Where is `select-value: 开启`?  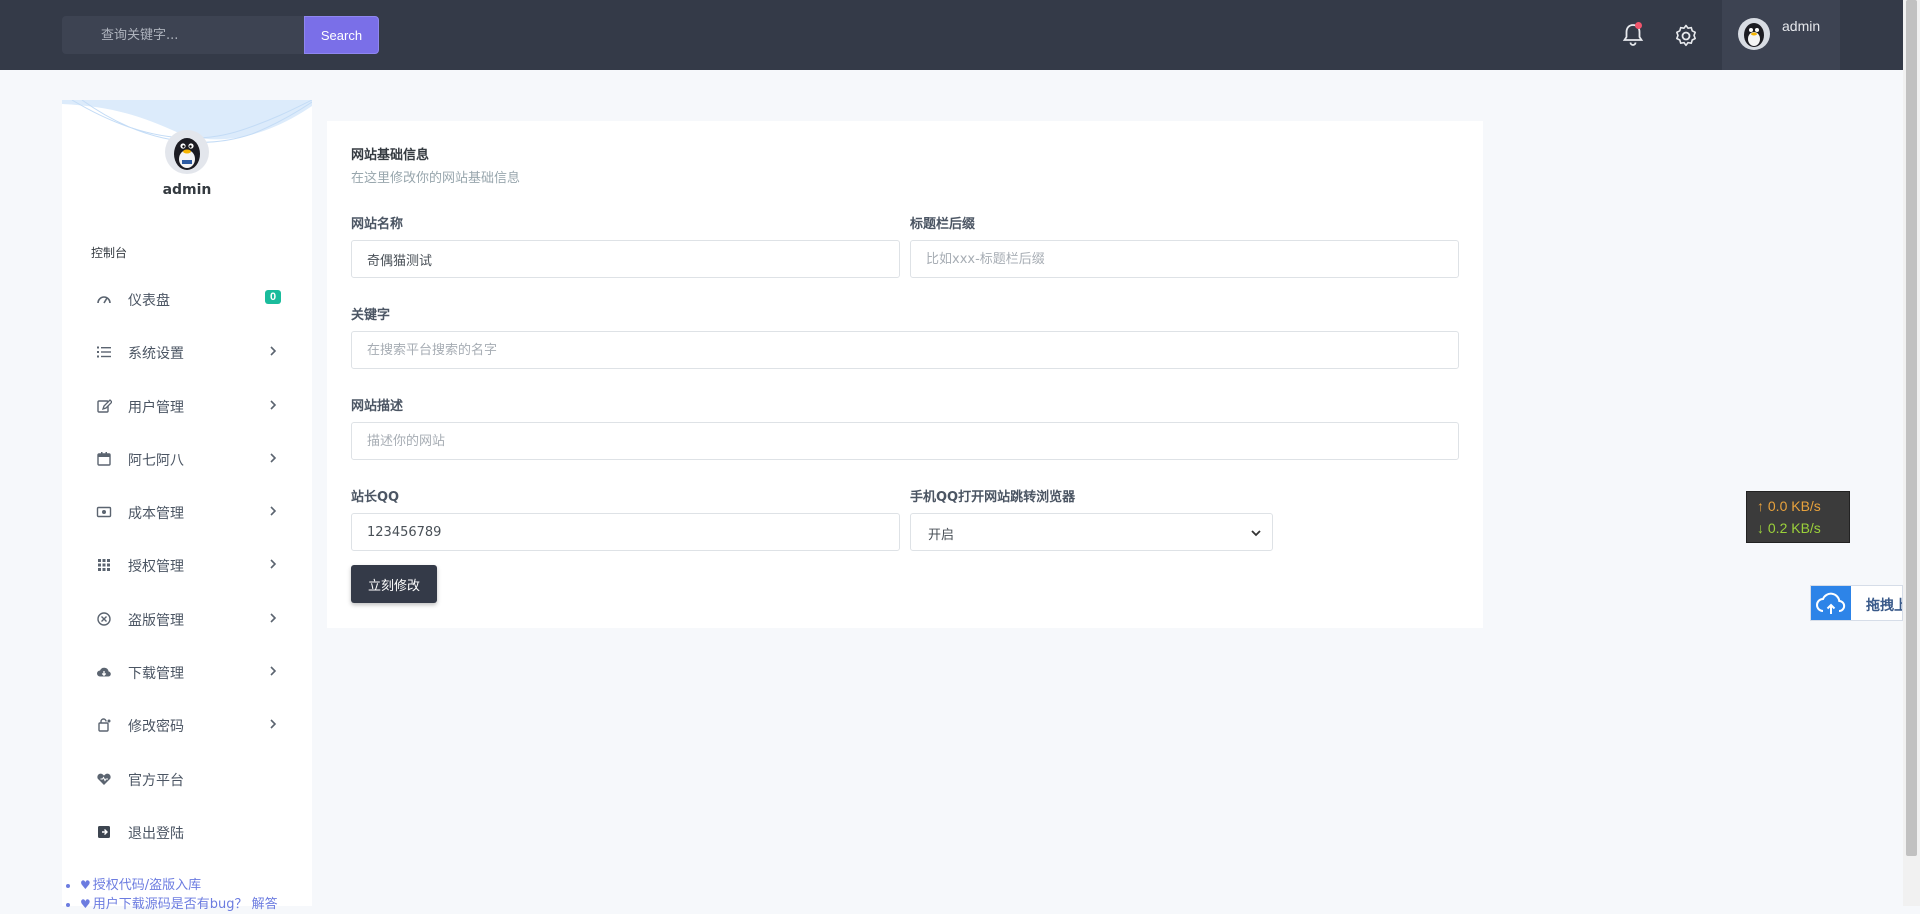 select-value: 开启 is located at coordinates (941, 535).